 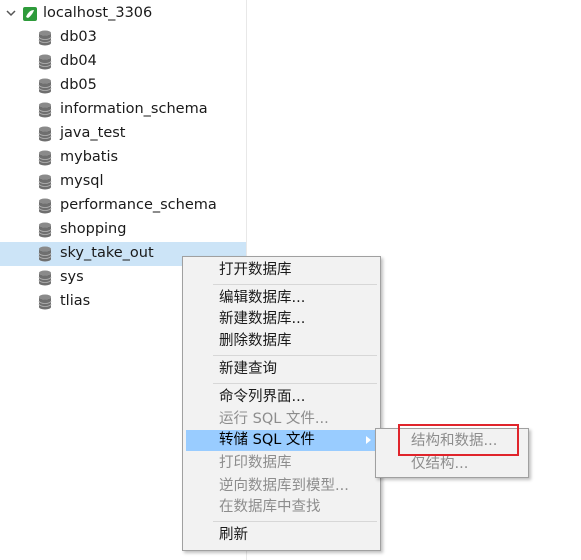 What do you see at coordinates (75, 301) in the screenshot?
I see `database-label: tlias` at bounding box center [75, 301].